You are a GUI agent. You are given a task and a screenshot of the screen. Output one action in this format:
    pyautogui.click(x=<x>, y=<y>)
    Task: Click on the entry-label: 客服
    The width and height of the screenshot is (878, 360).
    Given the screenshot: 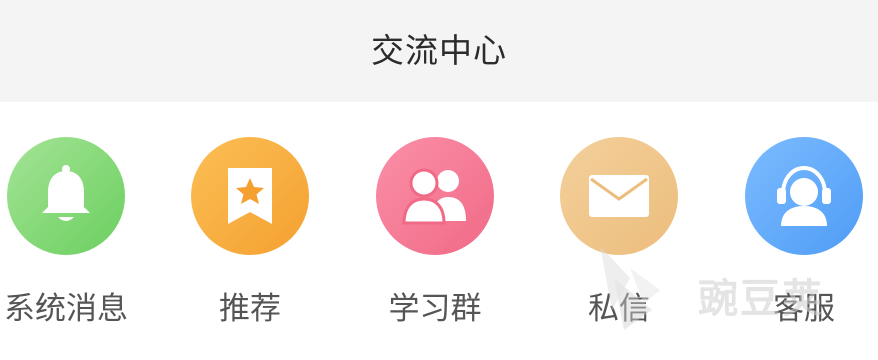 What is the action you would take?
    pyautogui.click(x=804, y=309)
    